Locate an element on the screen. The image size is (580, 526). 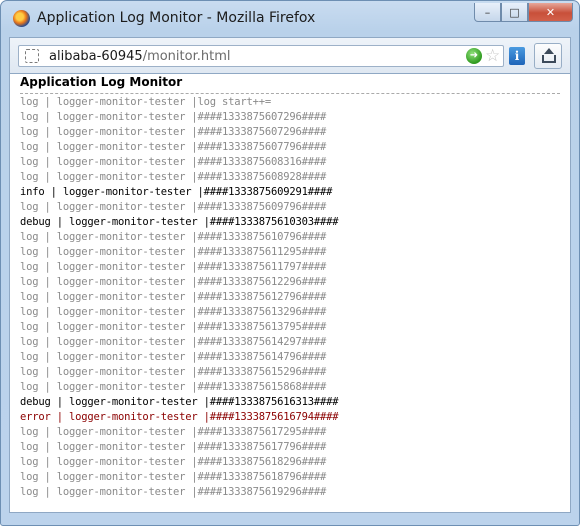
info-icon: i is located at coordinates (517, 56).